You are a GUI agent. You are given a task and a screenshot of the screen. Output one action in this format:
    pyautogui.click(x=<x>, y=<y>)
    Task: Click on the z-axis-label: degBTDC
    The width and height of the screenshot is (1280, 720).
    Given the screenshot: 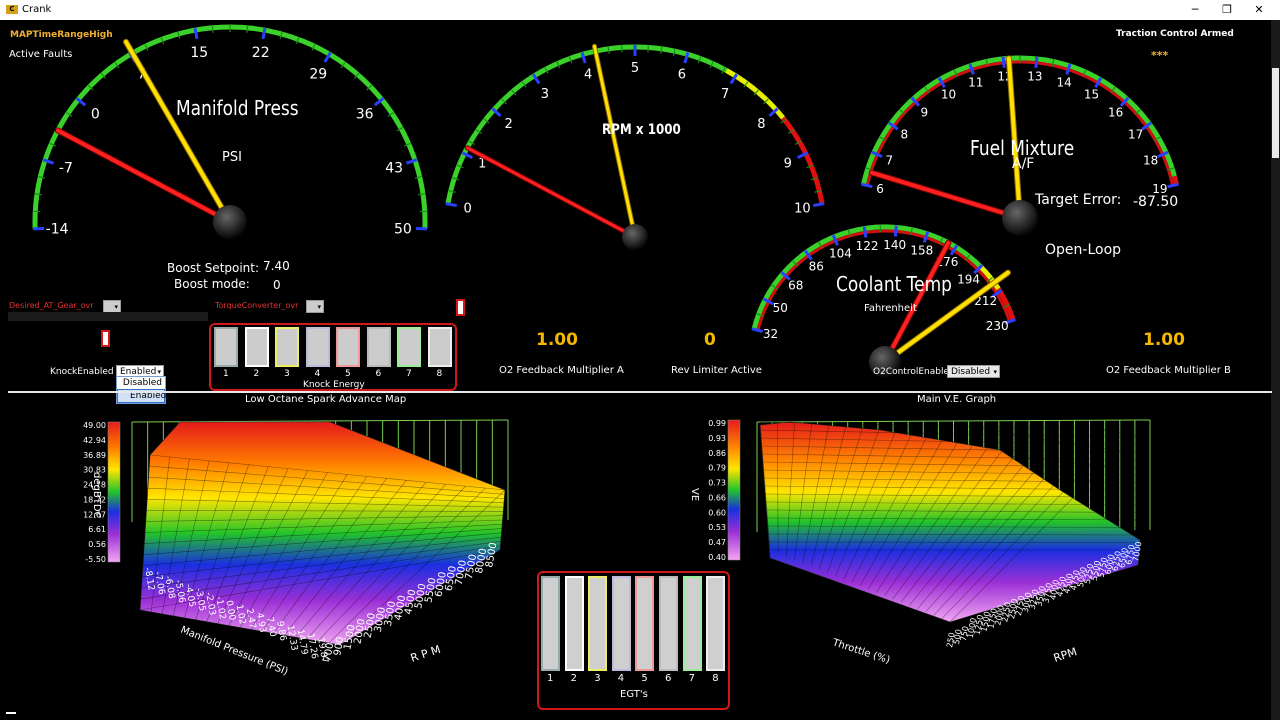 What is the action you would take?
    pyautogui.click(x=96, y=495)
    